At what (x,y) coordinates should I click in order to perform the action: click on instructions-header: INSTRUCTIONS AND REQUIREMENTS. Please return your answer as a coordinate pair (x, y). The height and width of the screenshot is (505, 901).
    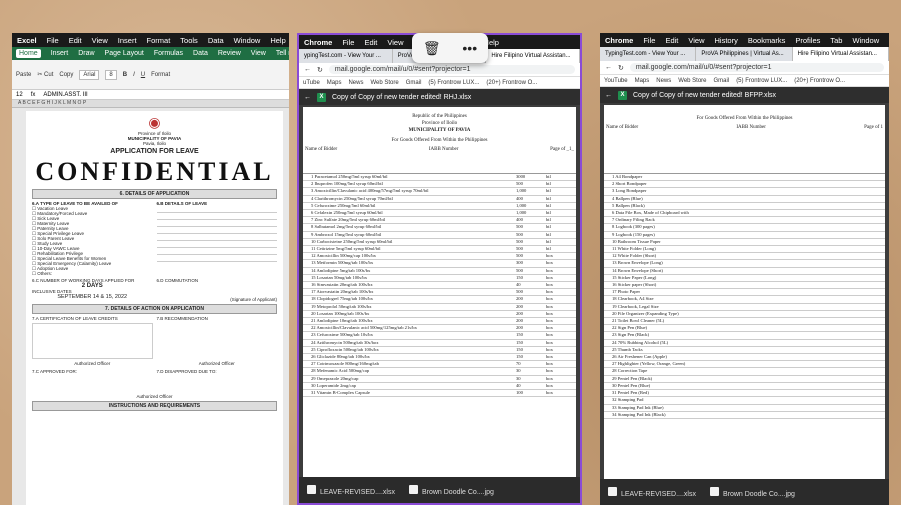
    Looking at the image, I should click on (154, 406).